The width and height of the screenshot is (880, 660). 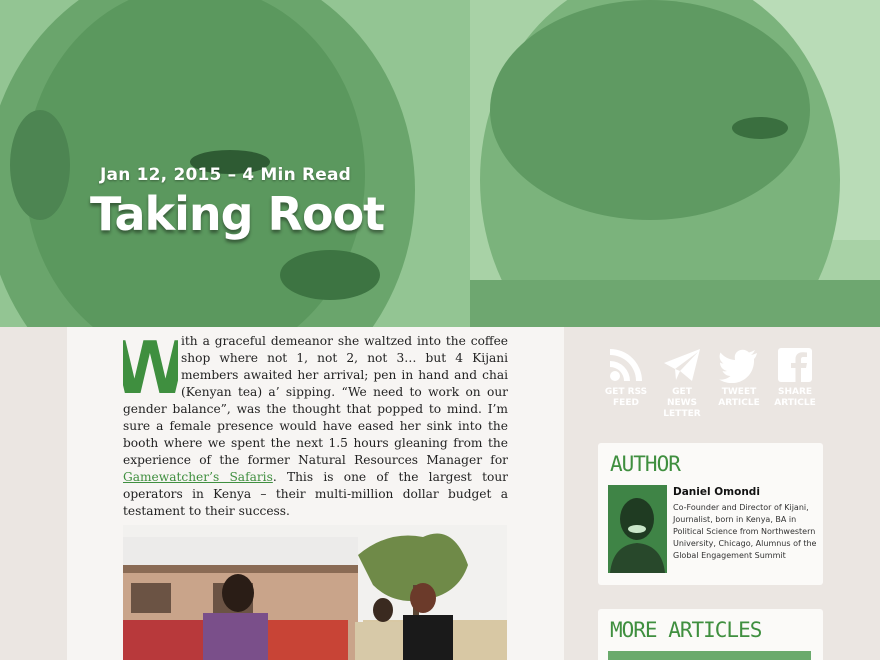 I want to click on newsletter-label-1: GET NEWS, so click(x=682, y=397).